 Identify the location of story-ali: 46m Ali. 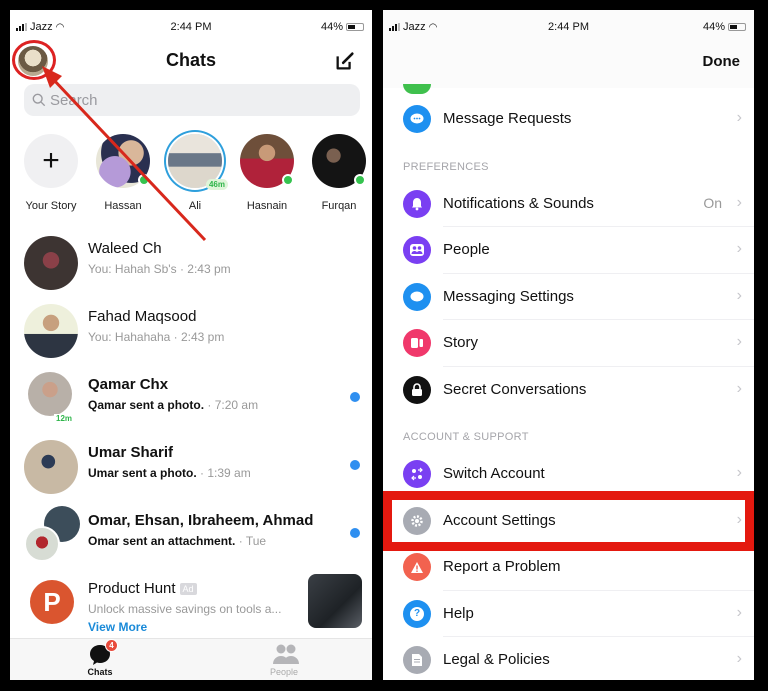
(195, 173).